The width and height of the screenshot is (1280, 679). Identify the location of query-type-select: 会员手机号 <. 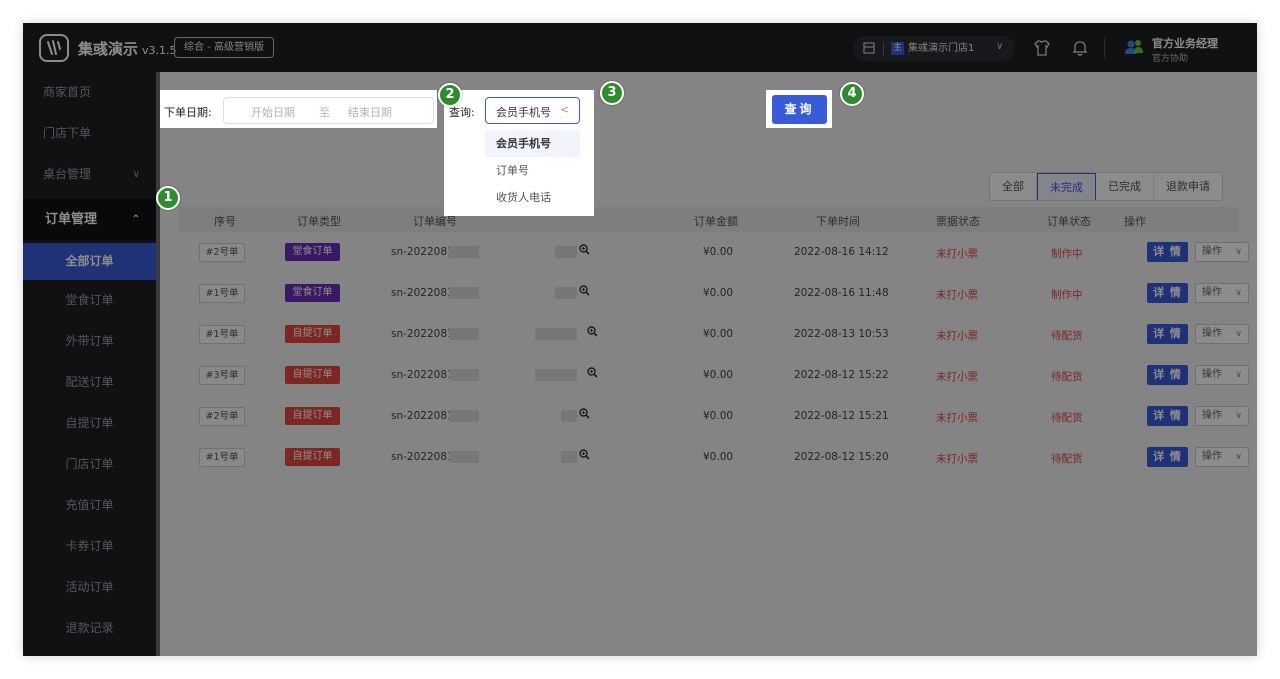
(532, 110).